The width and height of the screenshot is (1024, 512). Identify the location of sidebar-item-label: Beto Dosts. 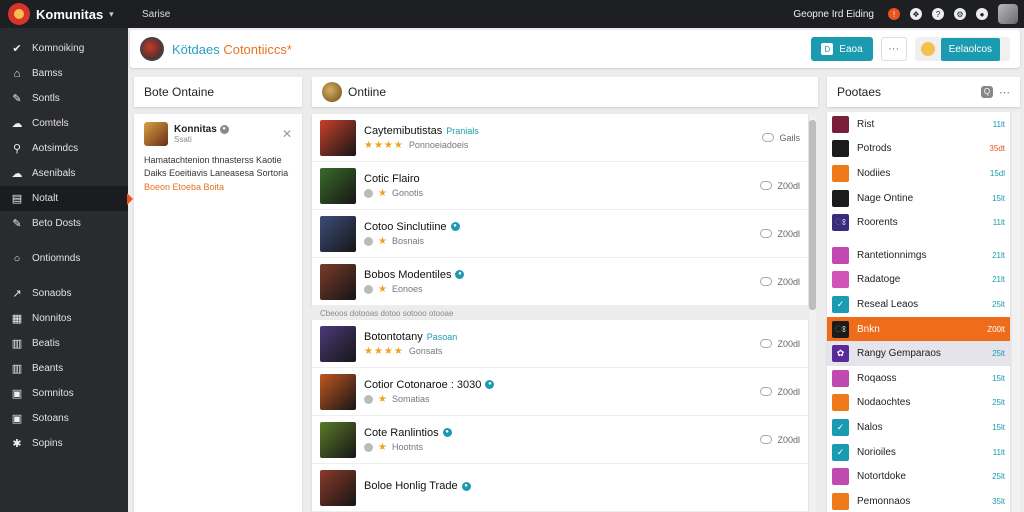
(56, 223).